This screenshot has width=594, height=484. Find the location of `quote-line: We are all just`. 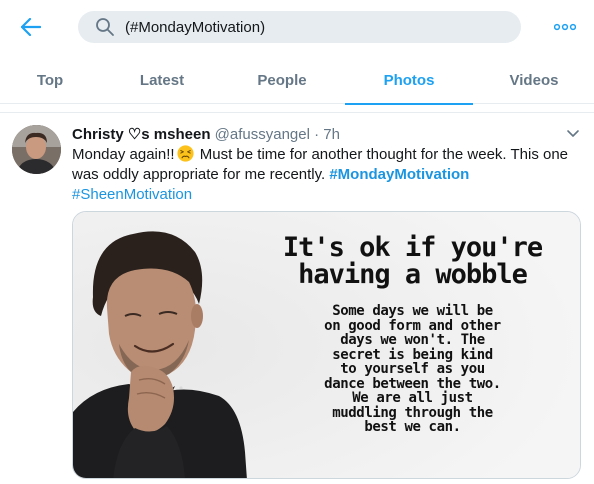

quote-line: We are all just is located at coordinates (412, 398).